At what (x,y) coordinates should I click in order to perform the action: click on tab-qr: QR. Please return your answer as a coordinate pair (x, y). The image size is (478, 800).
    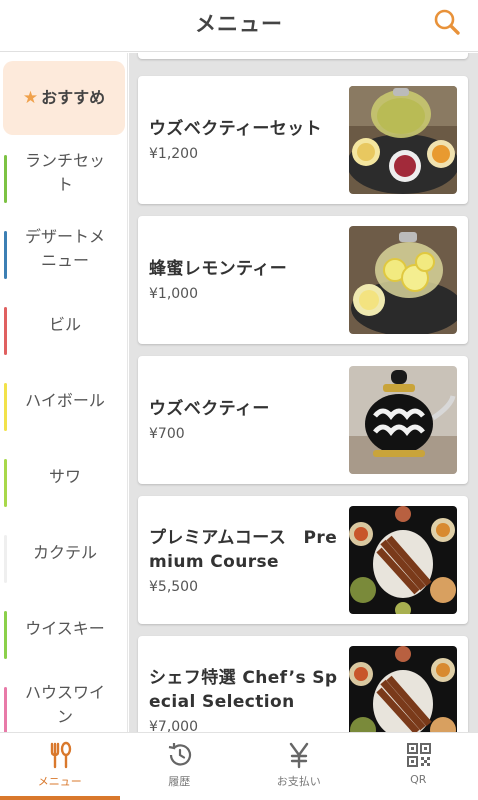
    Looking at the image, I should click on (418, 766).